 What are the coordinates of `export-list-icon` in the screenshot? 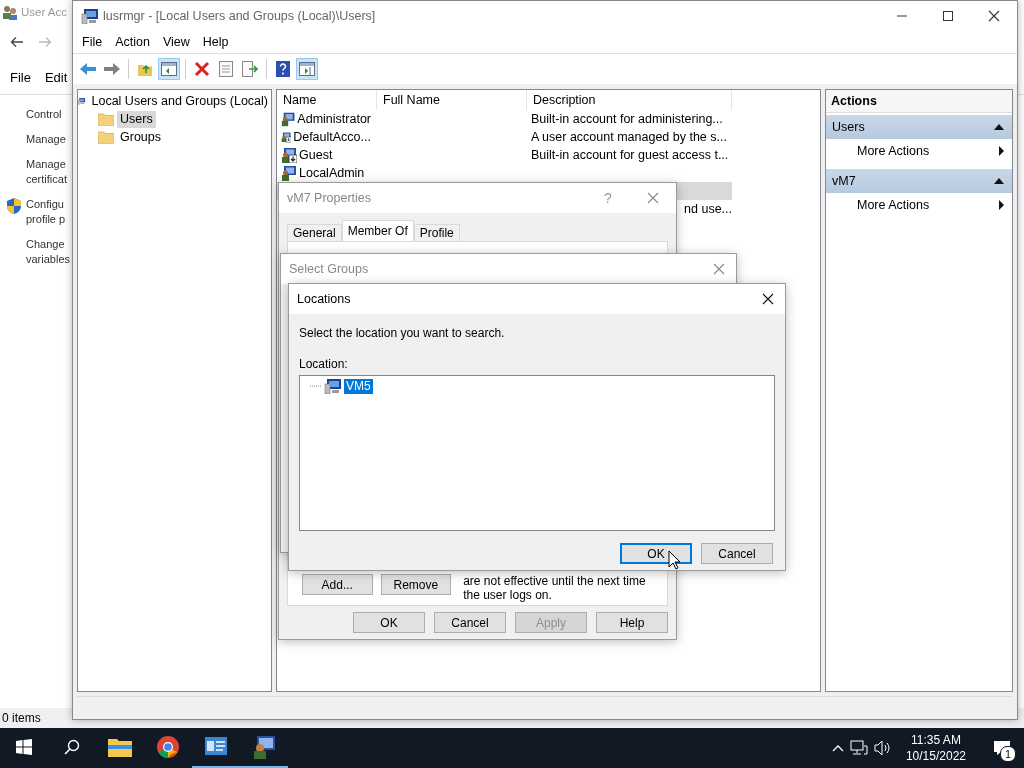 It's located at (250, 69).